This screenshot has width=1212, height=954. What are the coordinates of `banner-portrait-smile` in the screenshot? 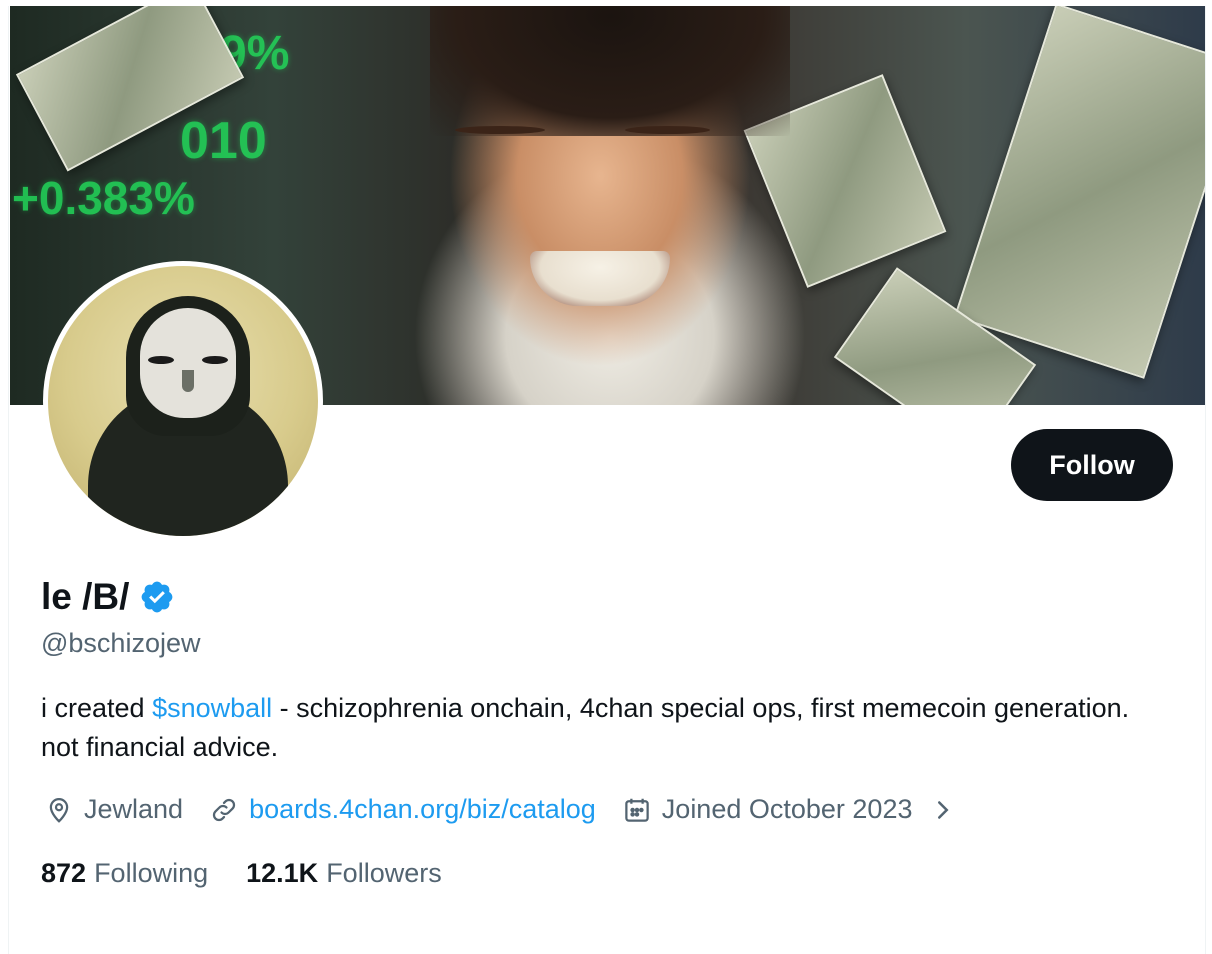 It's located at (600, 278).